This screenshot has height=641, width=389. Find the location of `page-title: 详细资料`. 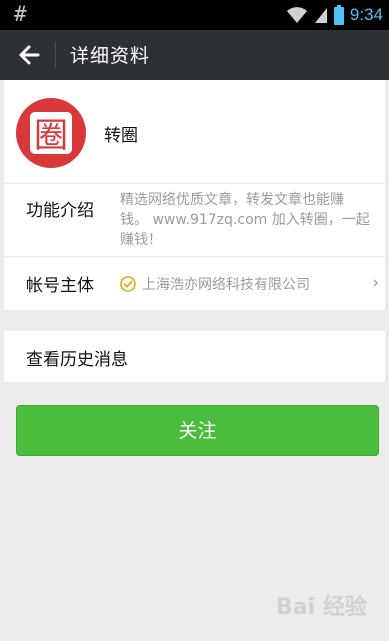

page-title: 详细资料 is located at coordinates (110, 56).